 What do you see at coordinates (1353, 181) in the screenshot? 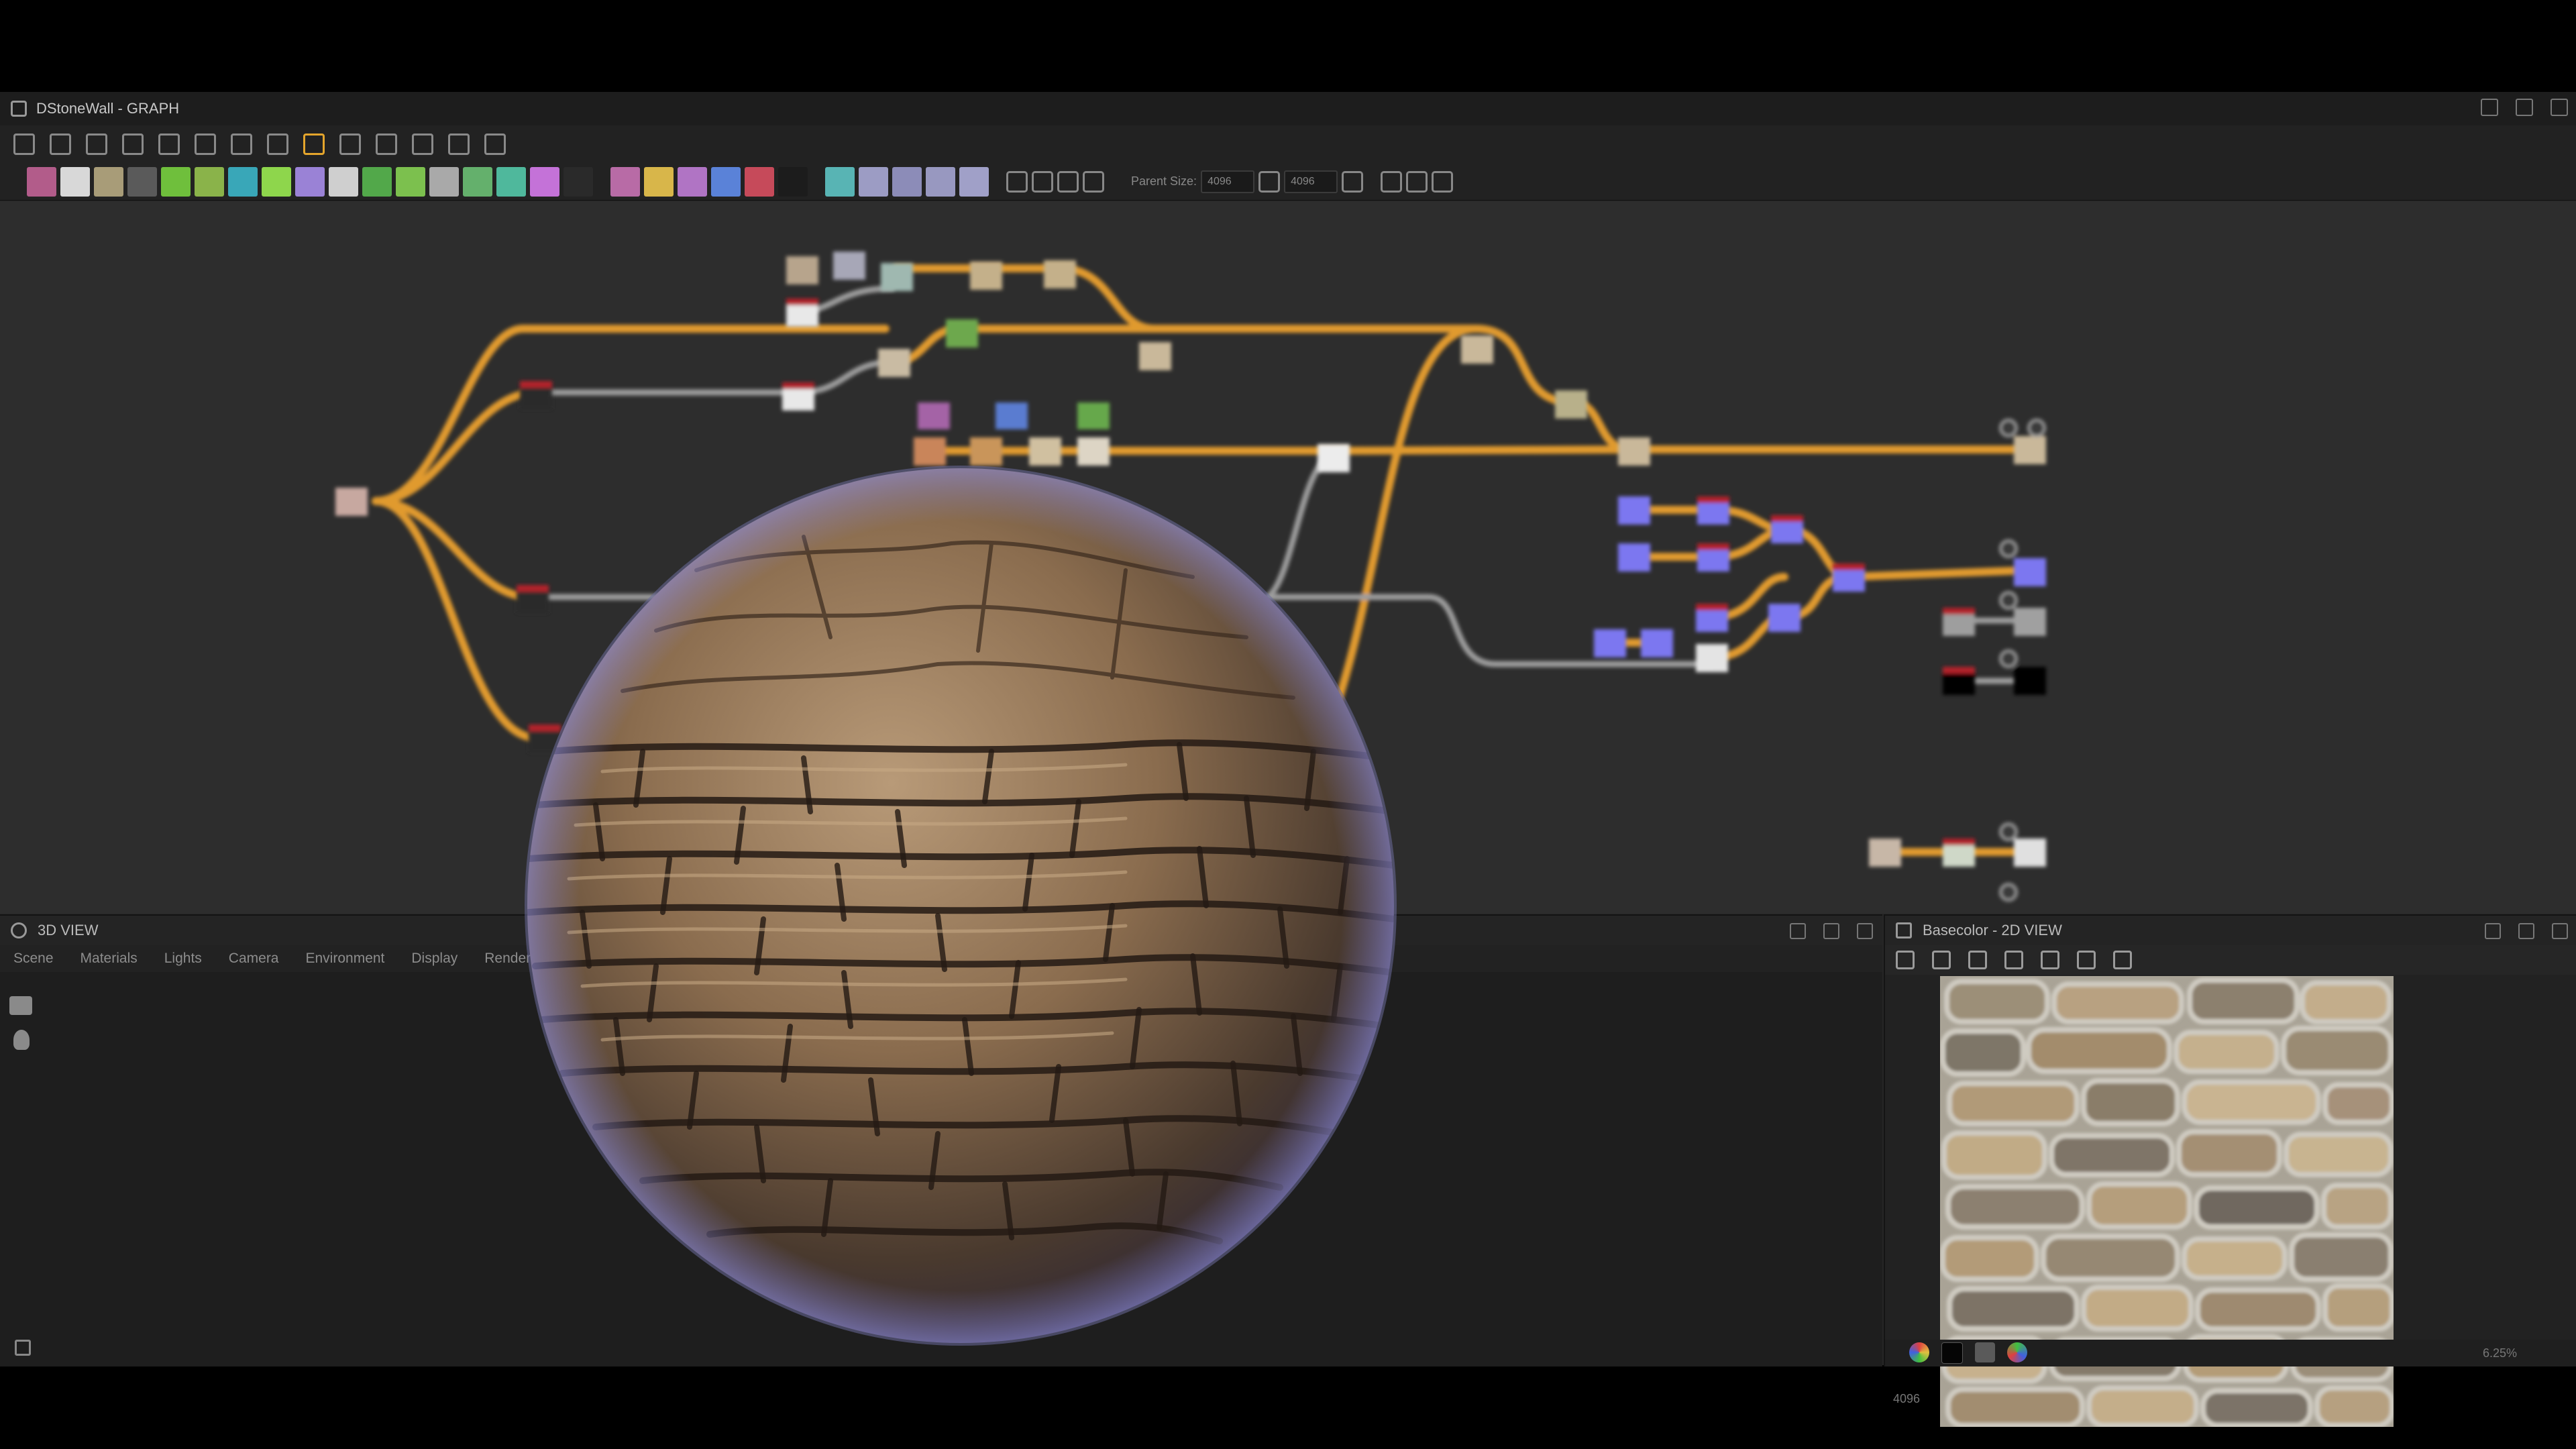
I see `reset-icon` at bounding box center [1353, 181].